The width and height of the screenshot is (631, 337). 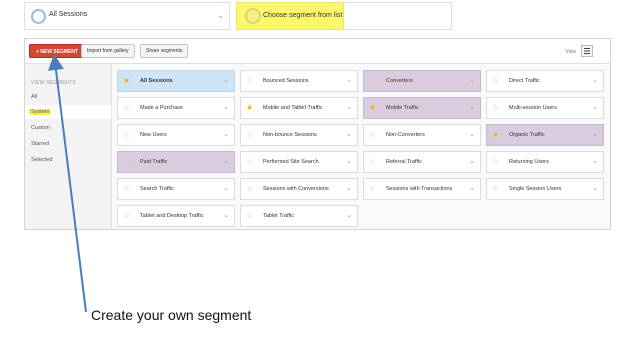 I want to click on annotation-caption: Create your own segment, so click(x=171, y=315).